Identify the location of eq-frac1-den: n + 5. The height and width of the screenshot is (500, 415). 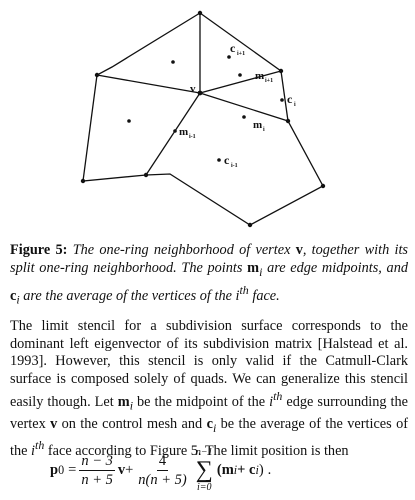
(97, 479).